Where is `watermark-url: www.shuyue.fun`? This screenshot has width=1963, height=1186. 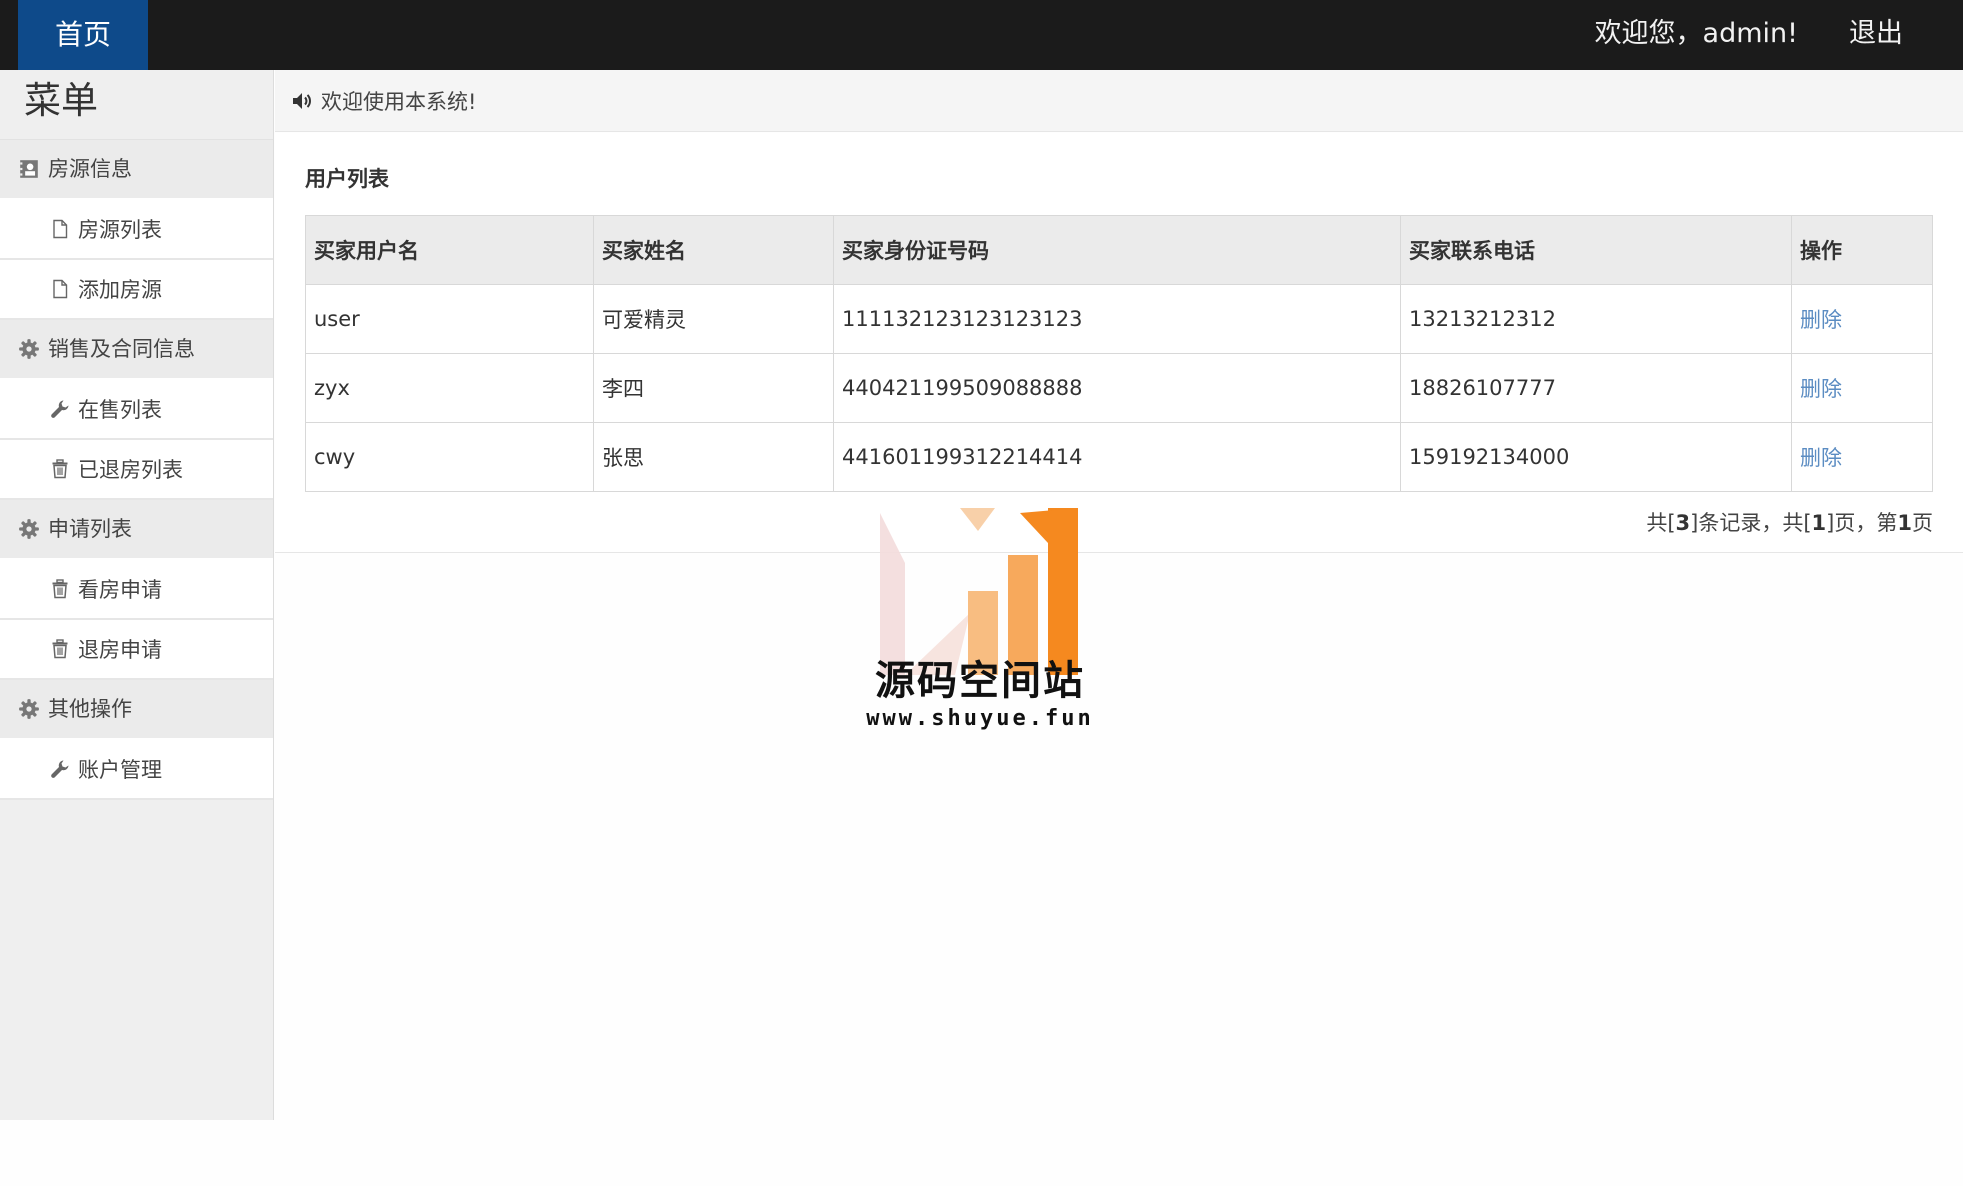 watermark-url: www.shuyue.fun is located at coordinates (980, 718).